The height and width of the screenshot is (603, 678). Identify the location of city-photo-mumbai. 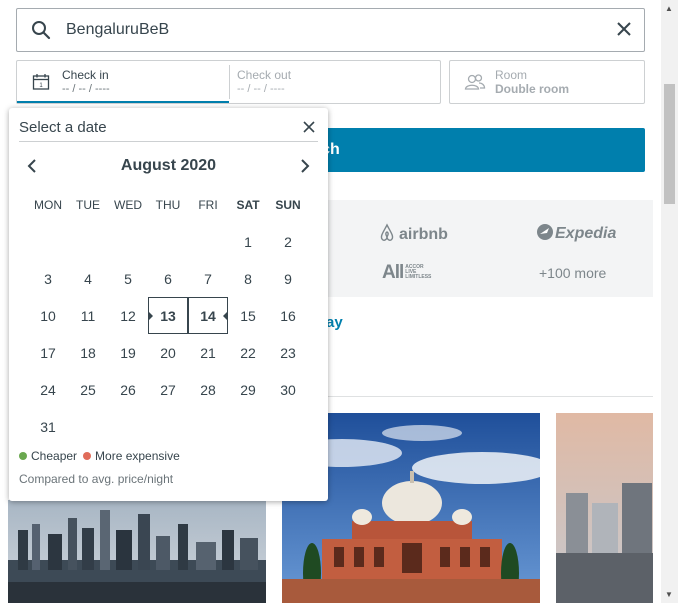
(137, 551).